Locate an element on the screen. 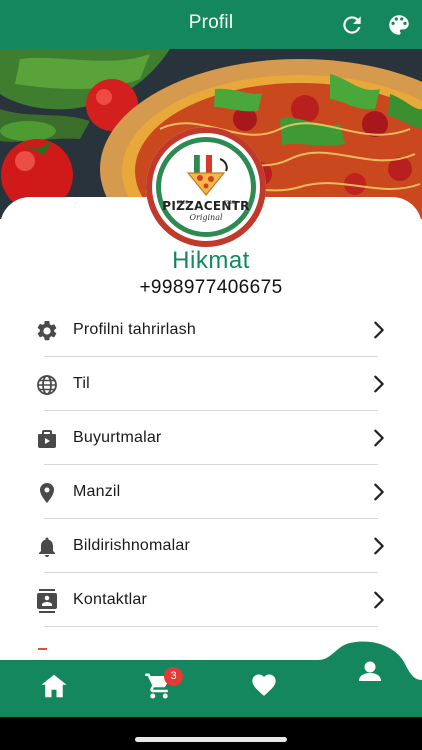 The width and height of the screenshot is (422, 750). menu-label: Bildirishnomalar is located at coordinates (132, 545).